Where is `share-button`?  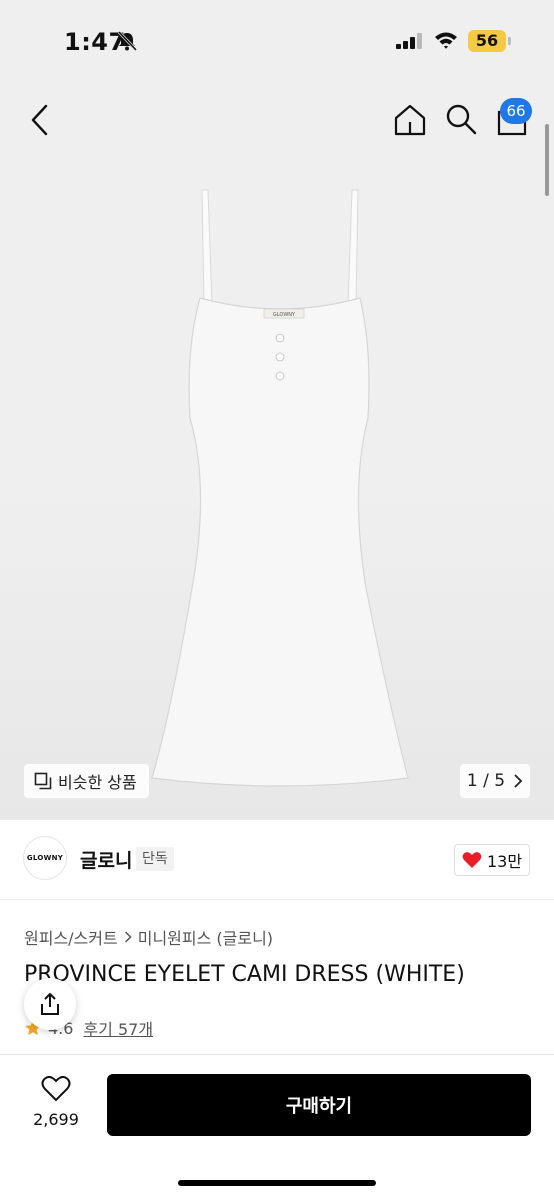
share-button is located at coordinates (50, 1004).